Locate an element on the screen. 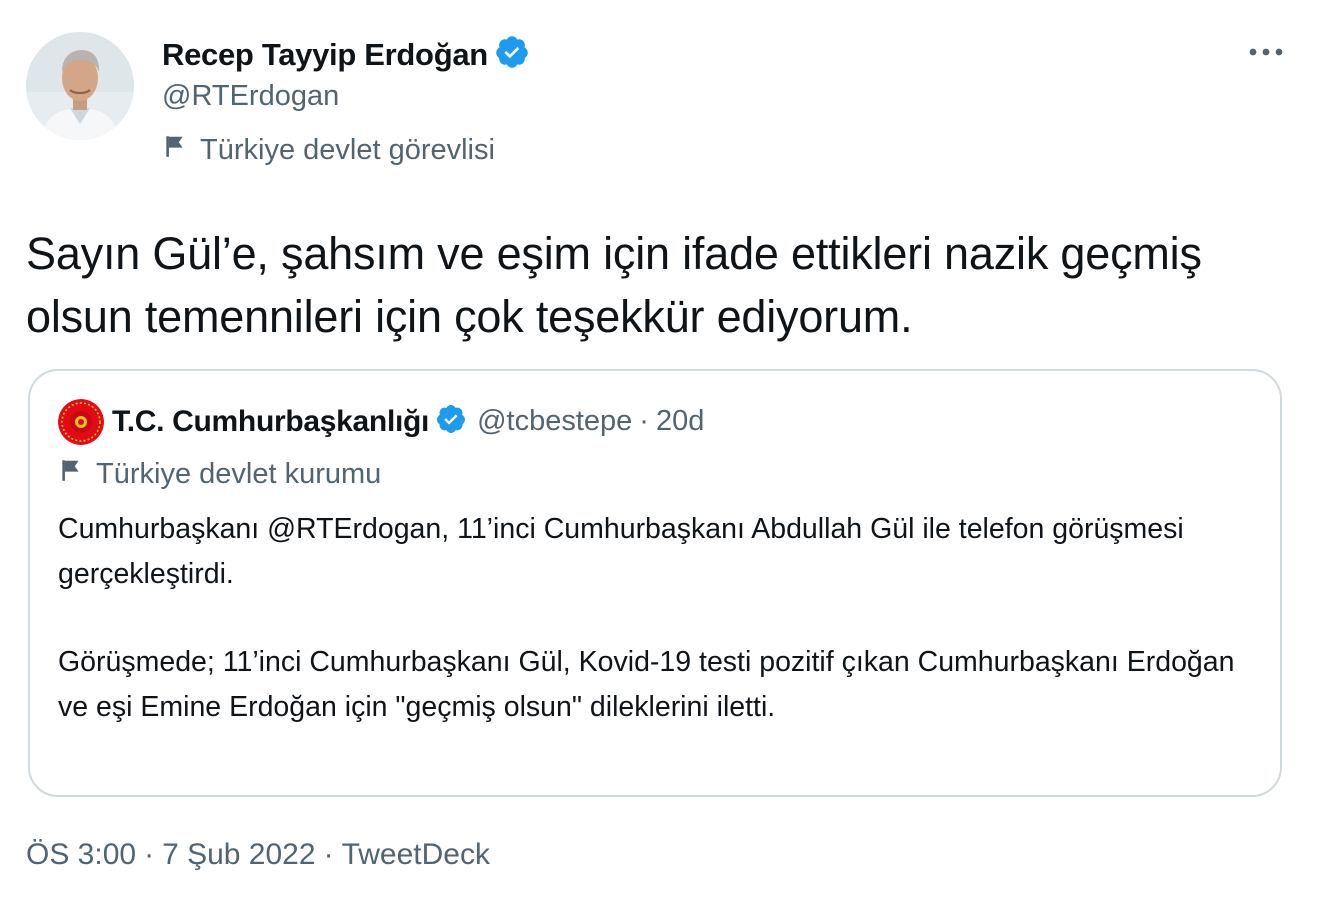 Image resolution: width=1320 pixels, height=900 pixels. quoted-author-handle: @tcbestepe is located at coordinates (554, 421).